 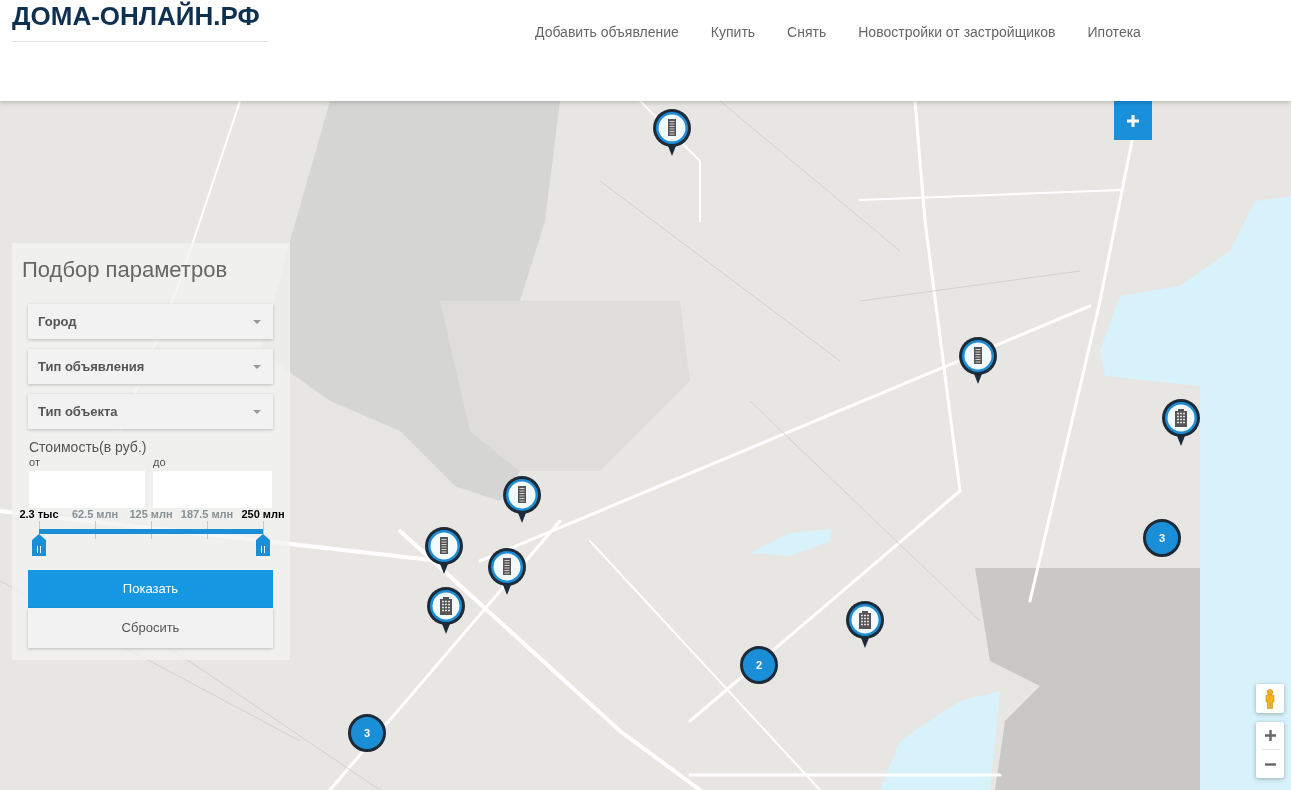 What do you see at coordinates (125, 270) in the screenshot?
I see `panel-title: Подбор параметров` at bounding box center [125, 270].